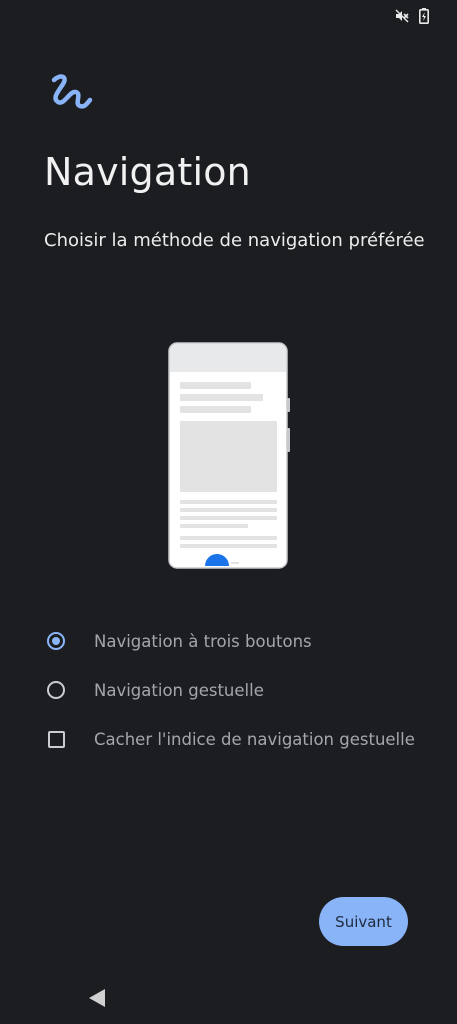 The width and height of the screenshot is (457, 1024). I want to click on radio-button-unchecked, so click(56, 690).